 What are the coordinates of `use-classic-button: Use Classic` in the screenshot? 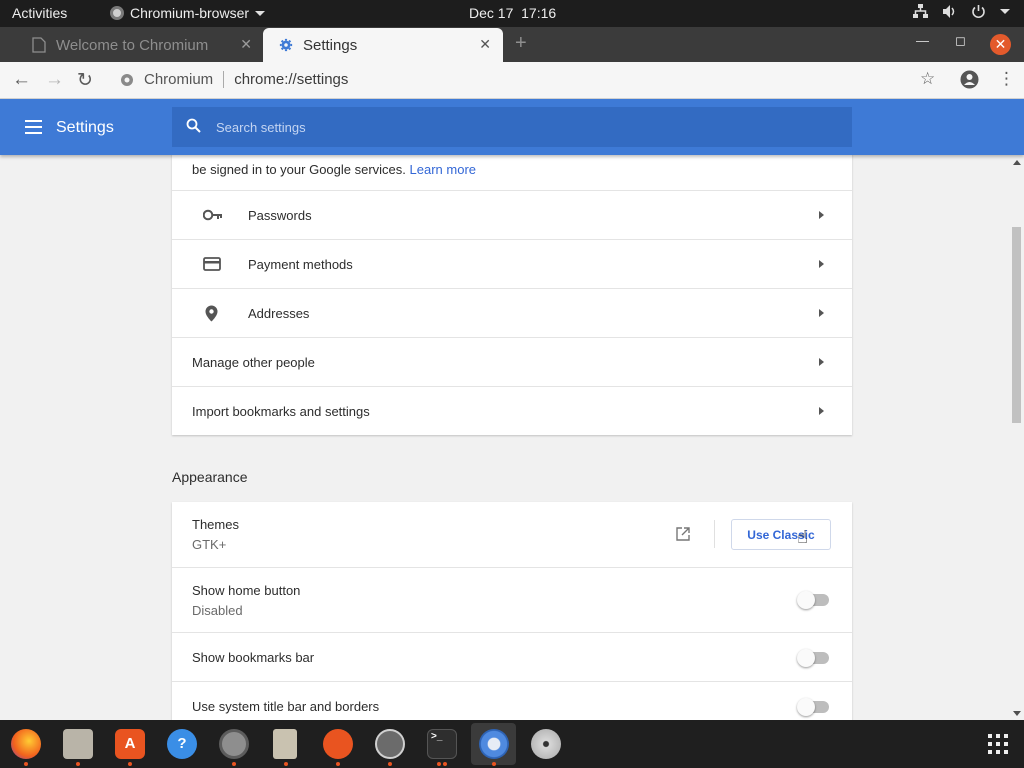 It's located at (781, 534).